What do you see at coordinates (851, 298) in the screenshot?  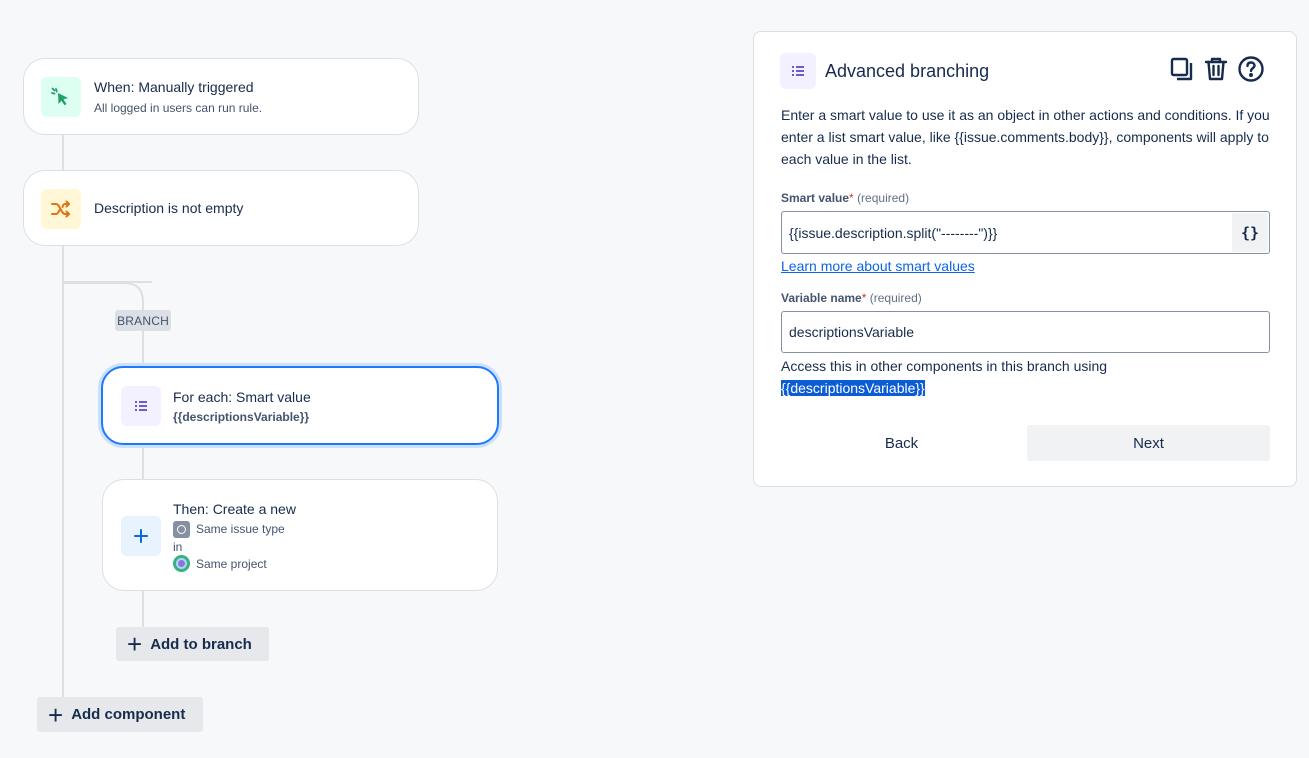 I see `variable-name-label: Variable name* (required)` at bounding box center [851, 298].